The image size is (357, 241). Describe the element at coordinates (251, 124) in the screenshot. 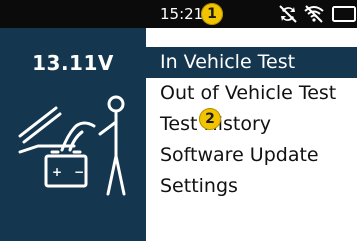

I see `menu-item-test-history: Test History` at that location.